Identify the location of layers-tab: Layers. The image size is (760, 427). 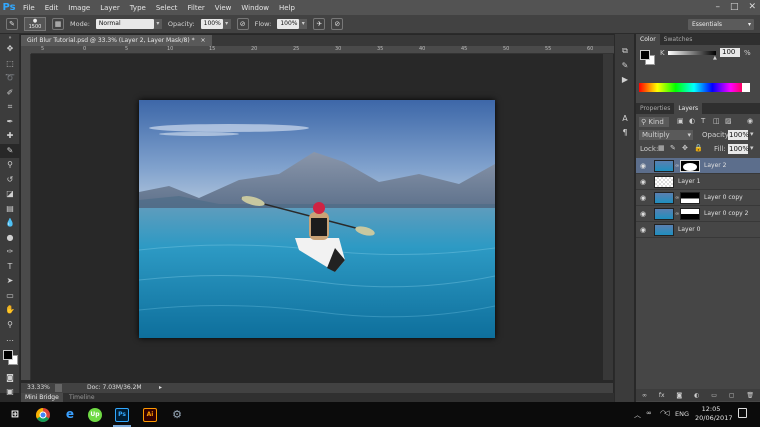
(688, 108).